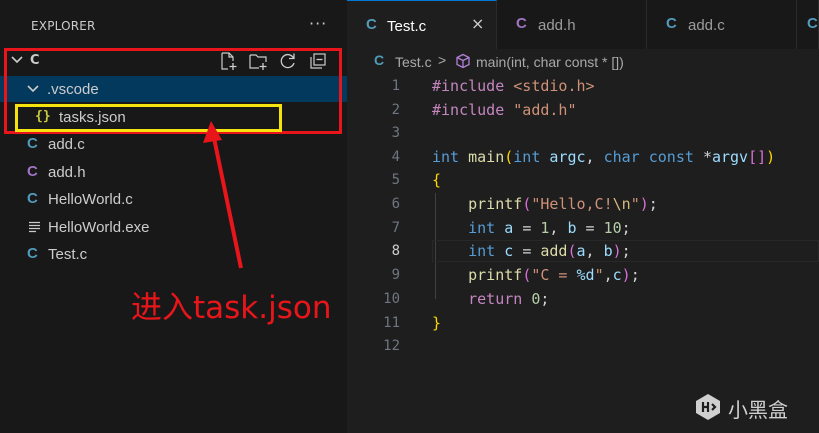 The image size is (819, 433). What do you see at coordinates (413, 62) in the screenshot?
I see `breadcrumb-file: Test.c` at bounding box center [413, 62].